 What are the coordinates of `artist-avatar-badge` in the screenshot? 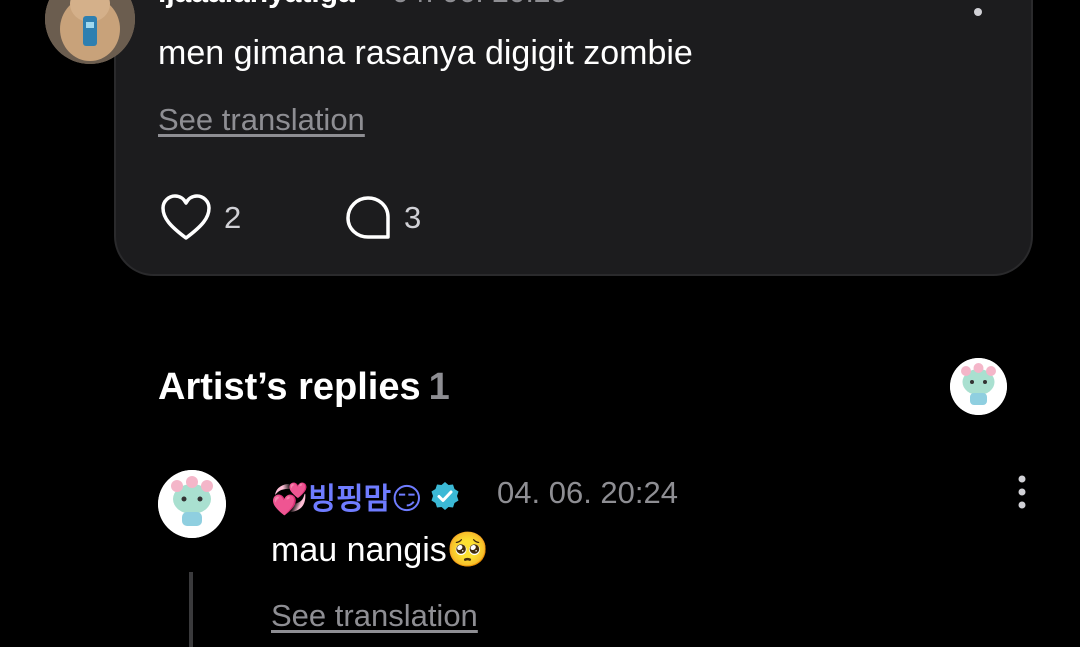 It's located at (978, 386).